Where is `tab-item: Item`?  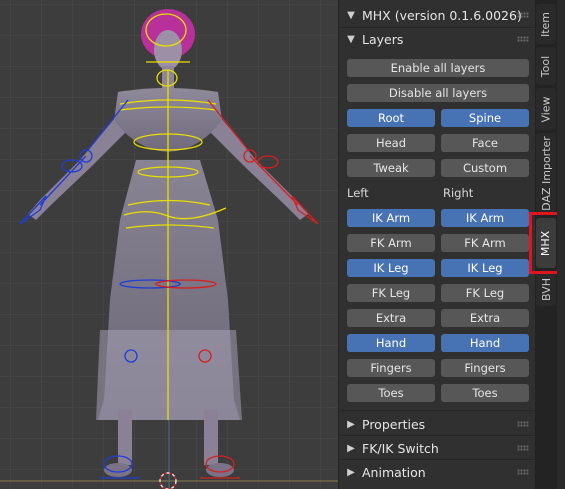
tab-item: Item is located at coordinates (546, 24).